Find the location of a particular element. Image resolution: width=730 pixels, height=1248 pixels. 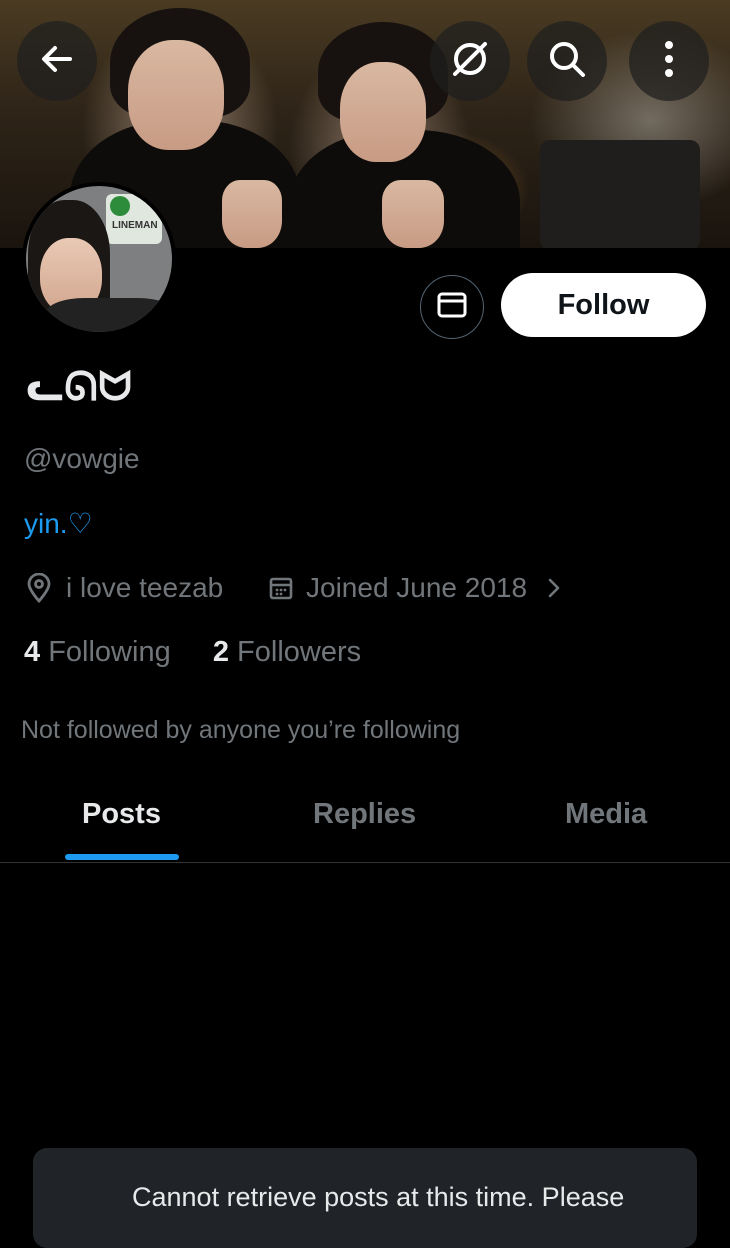

banner-hand-right is located at coordinates (413, 214).